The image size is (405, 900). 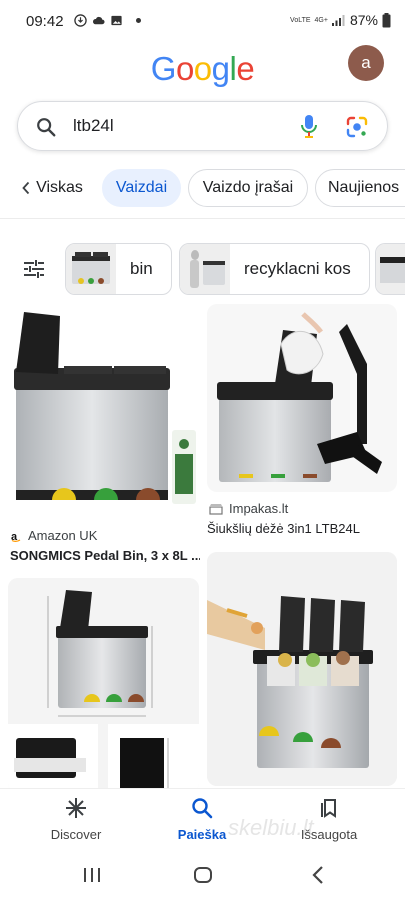 What do you see at coordinates (34, 269) in the screenshot?
I see `filter-icon` at bounding box center [34, 269].